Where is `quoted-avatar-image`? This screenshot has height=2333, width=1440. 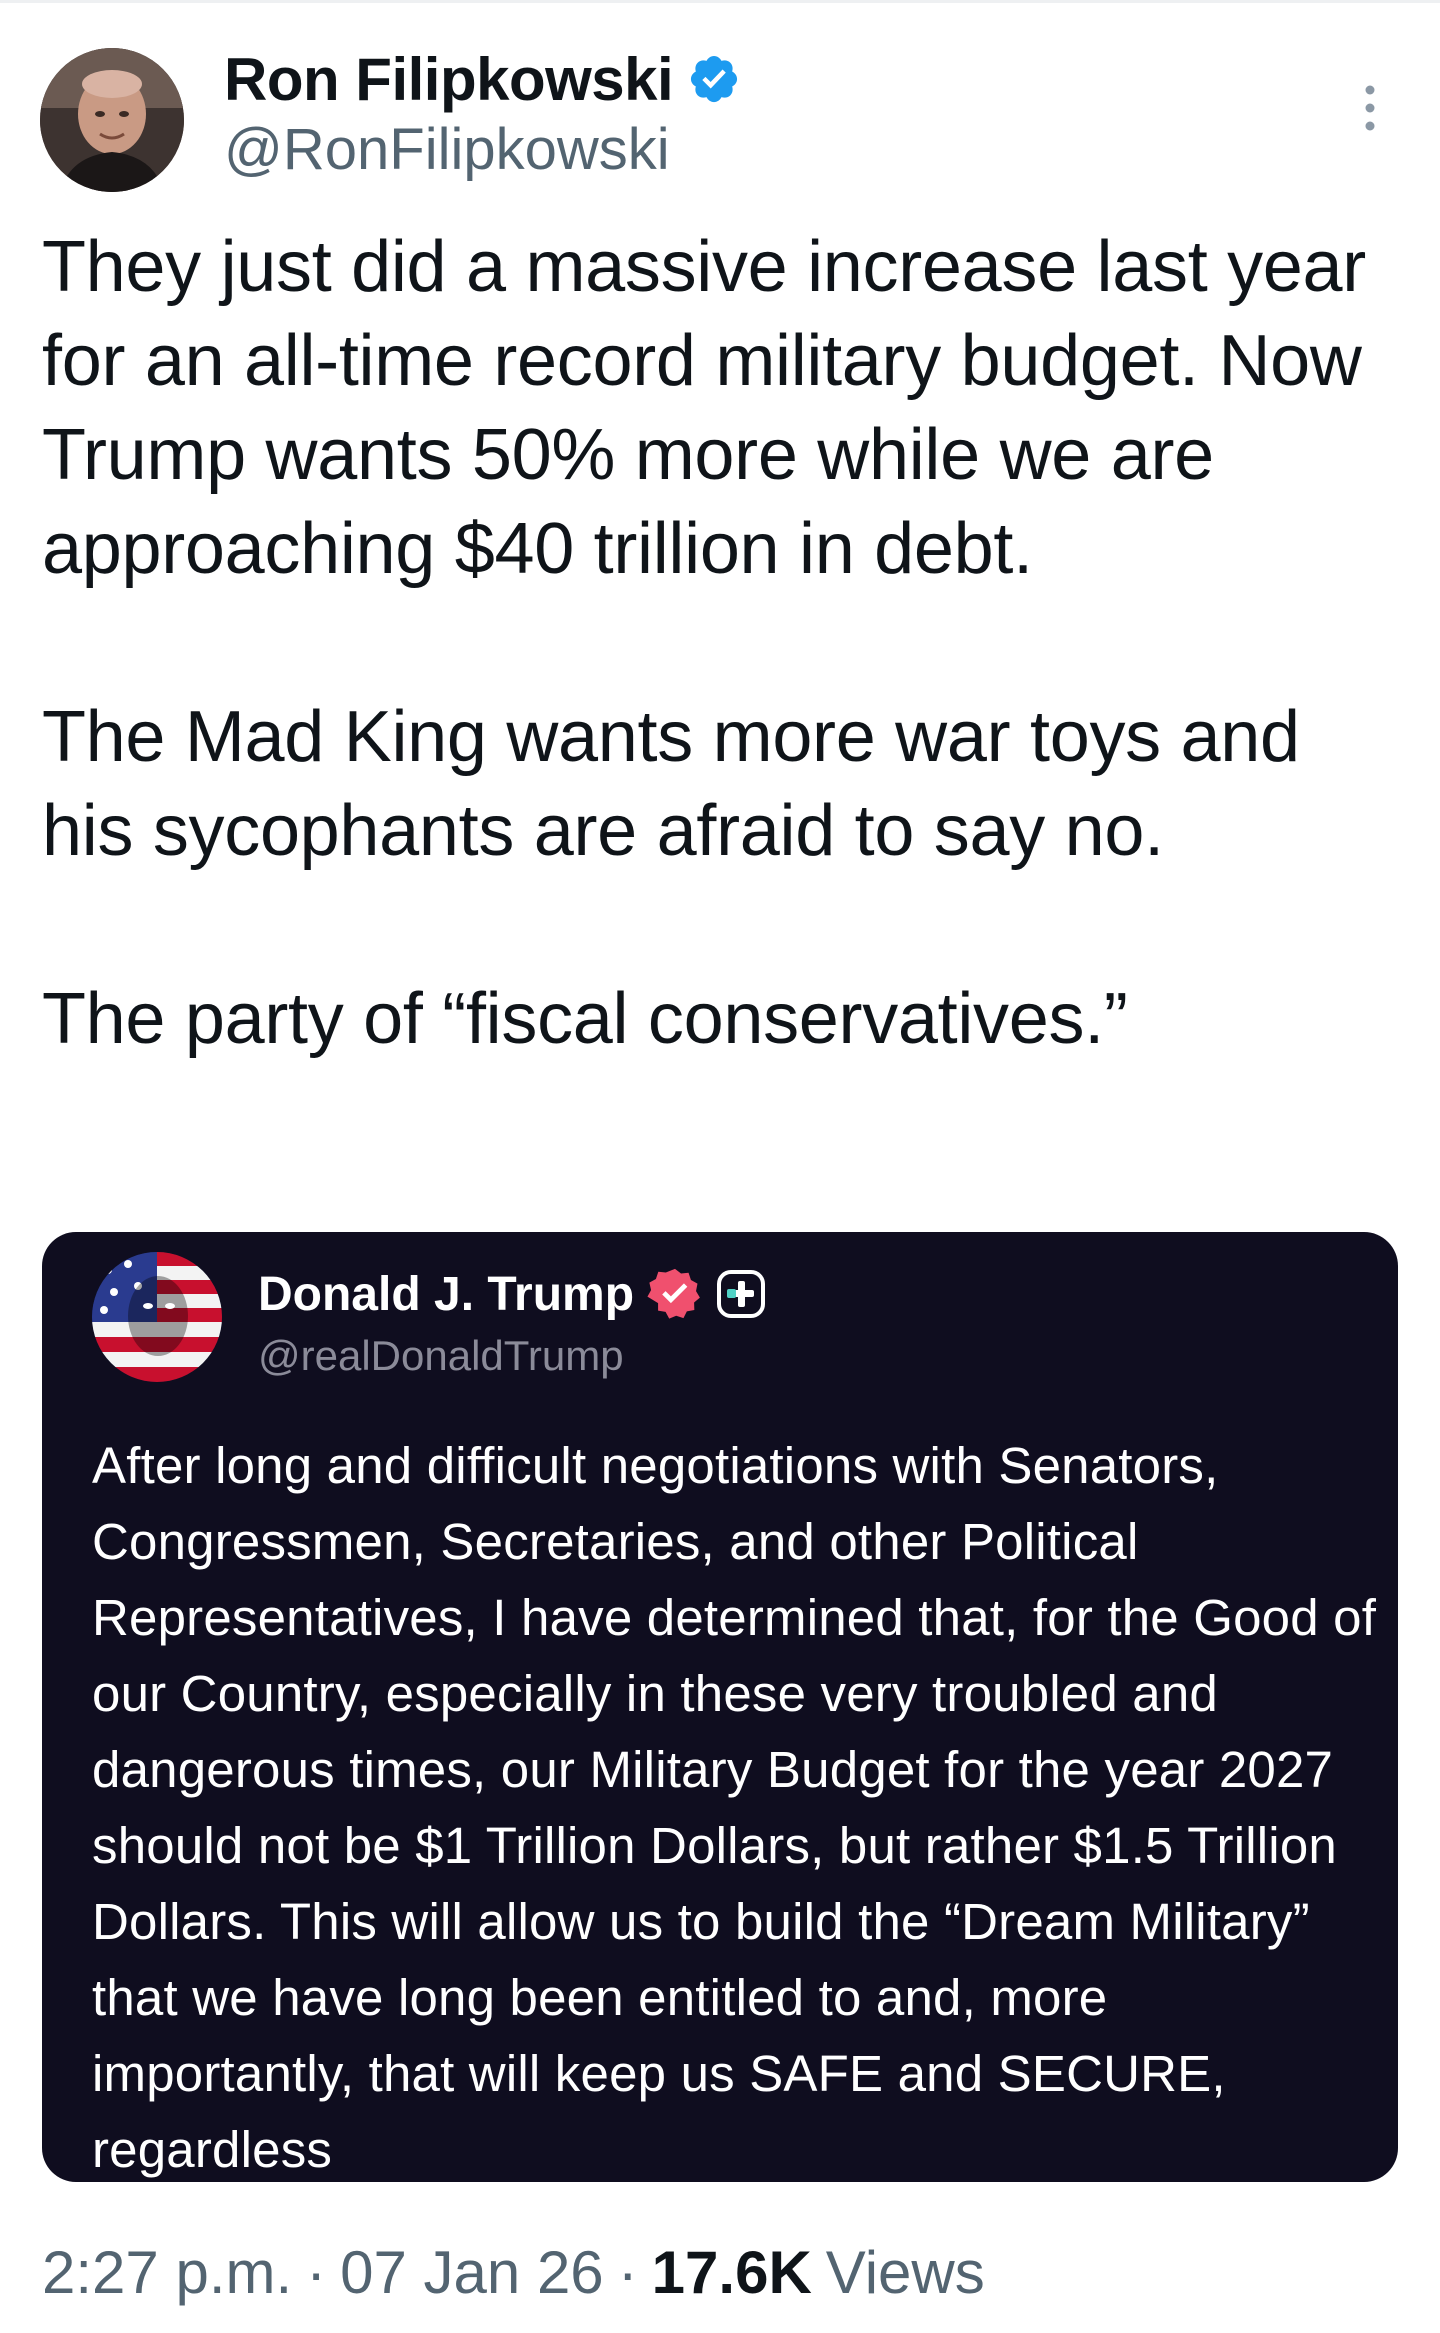 quoted-avatar-image is located at coordinates (157, 1317).